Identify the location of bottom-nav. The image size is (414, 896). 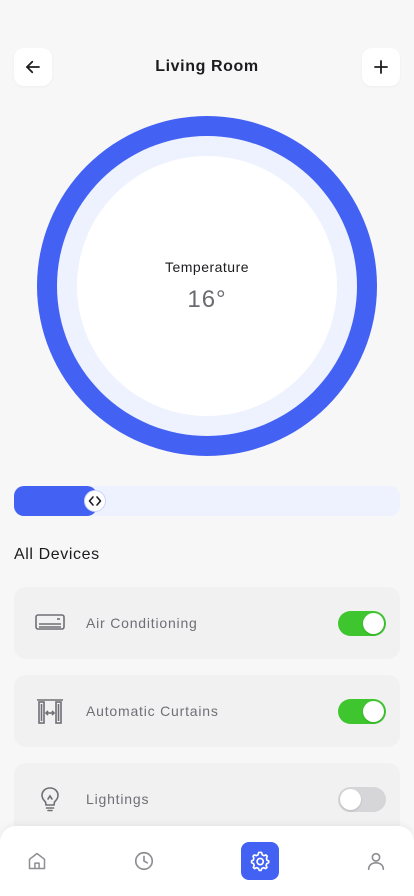
(207, 861).